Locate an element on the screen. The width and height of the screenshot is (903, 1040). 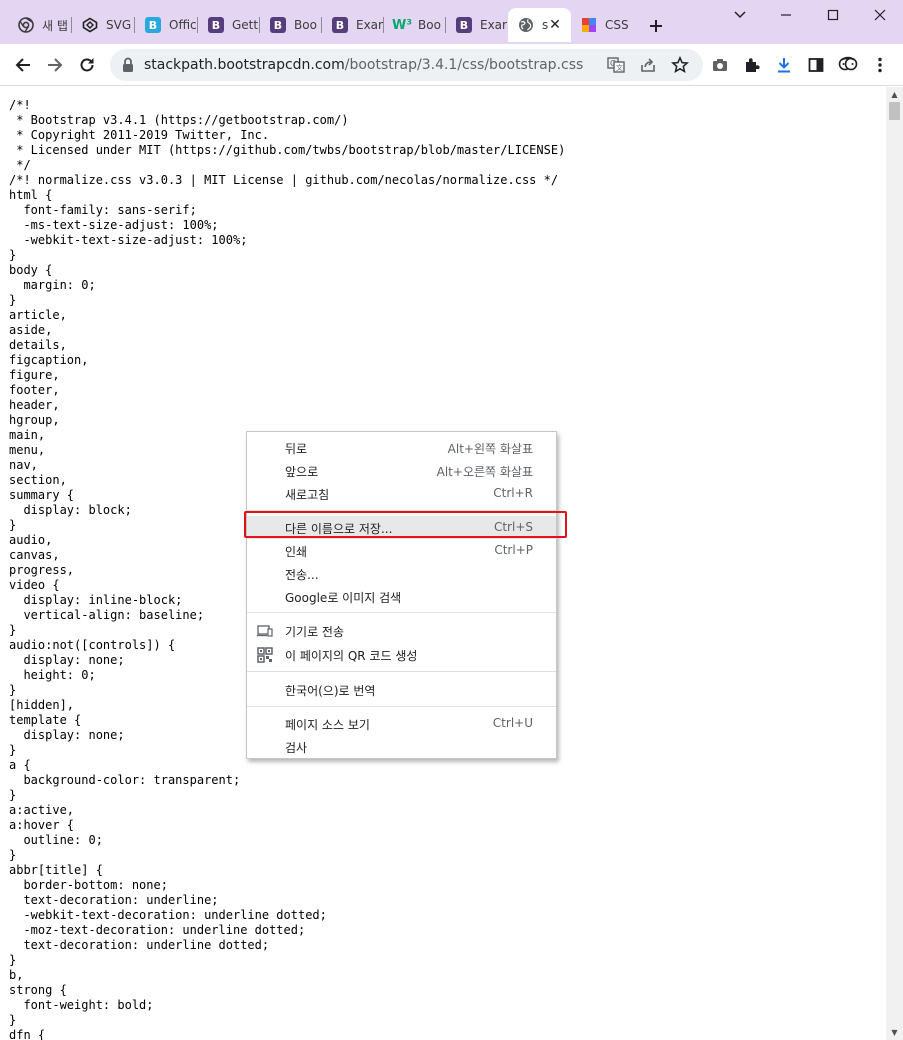
tab-title: SVG is located at coordinates (119, 25).